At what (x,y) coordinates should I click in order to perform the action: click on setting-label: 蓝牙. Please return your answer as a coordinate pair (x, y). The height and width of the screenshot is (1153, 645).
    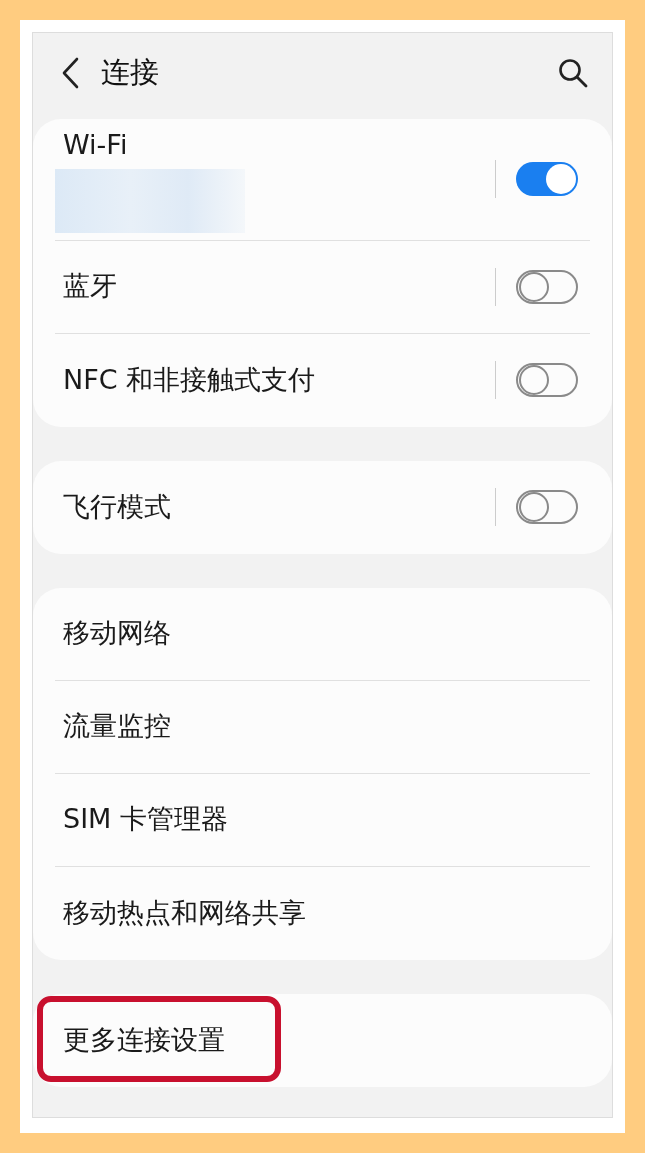
    Looking at the image, I should click on (90, 286).